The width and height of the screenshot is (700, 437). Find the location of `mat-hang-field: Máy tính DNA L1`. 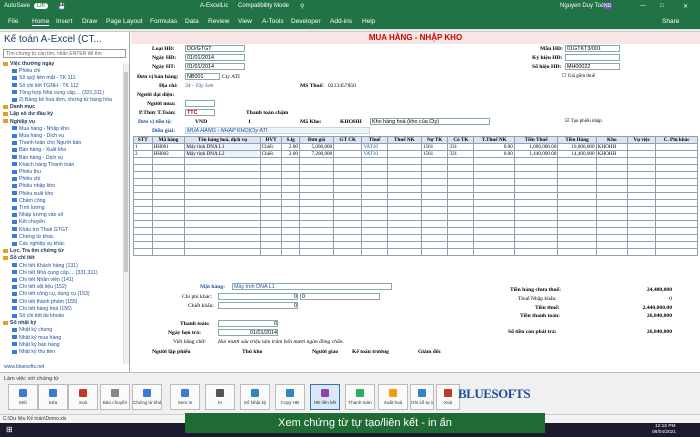

mat-hang-field: Máy tính DNA L1 is located at coordinates (312, 286).